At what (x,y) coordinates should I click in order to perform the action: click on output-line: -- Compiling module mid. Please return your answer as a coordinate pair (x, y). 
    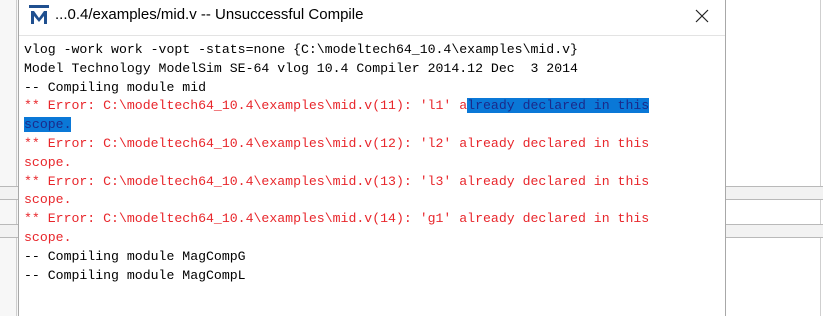
    Looking at the image, I should click on (115, 87).